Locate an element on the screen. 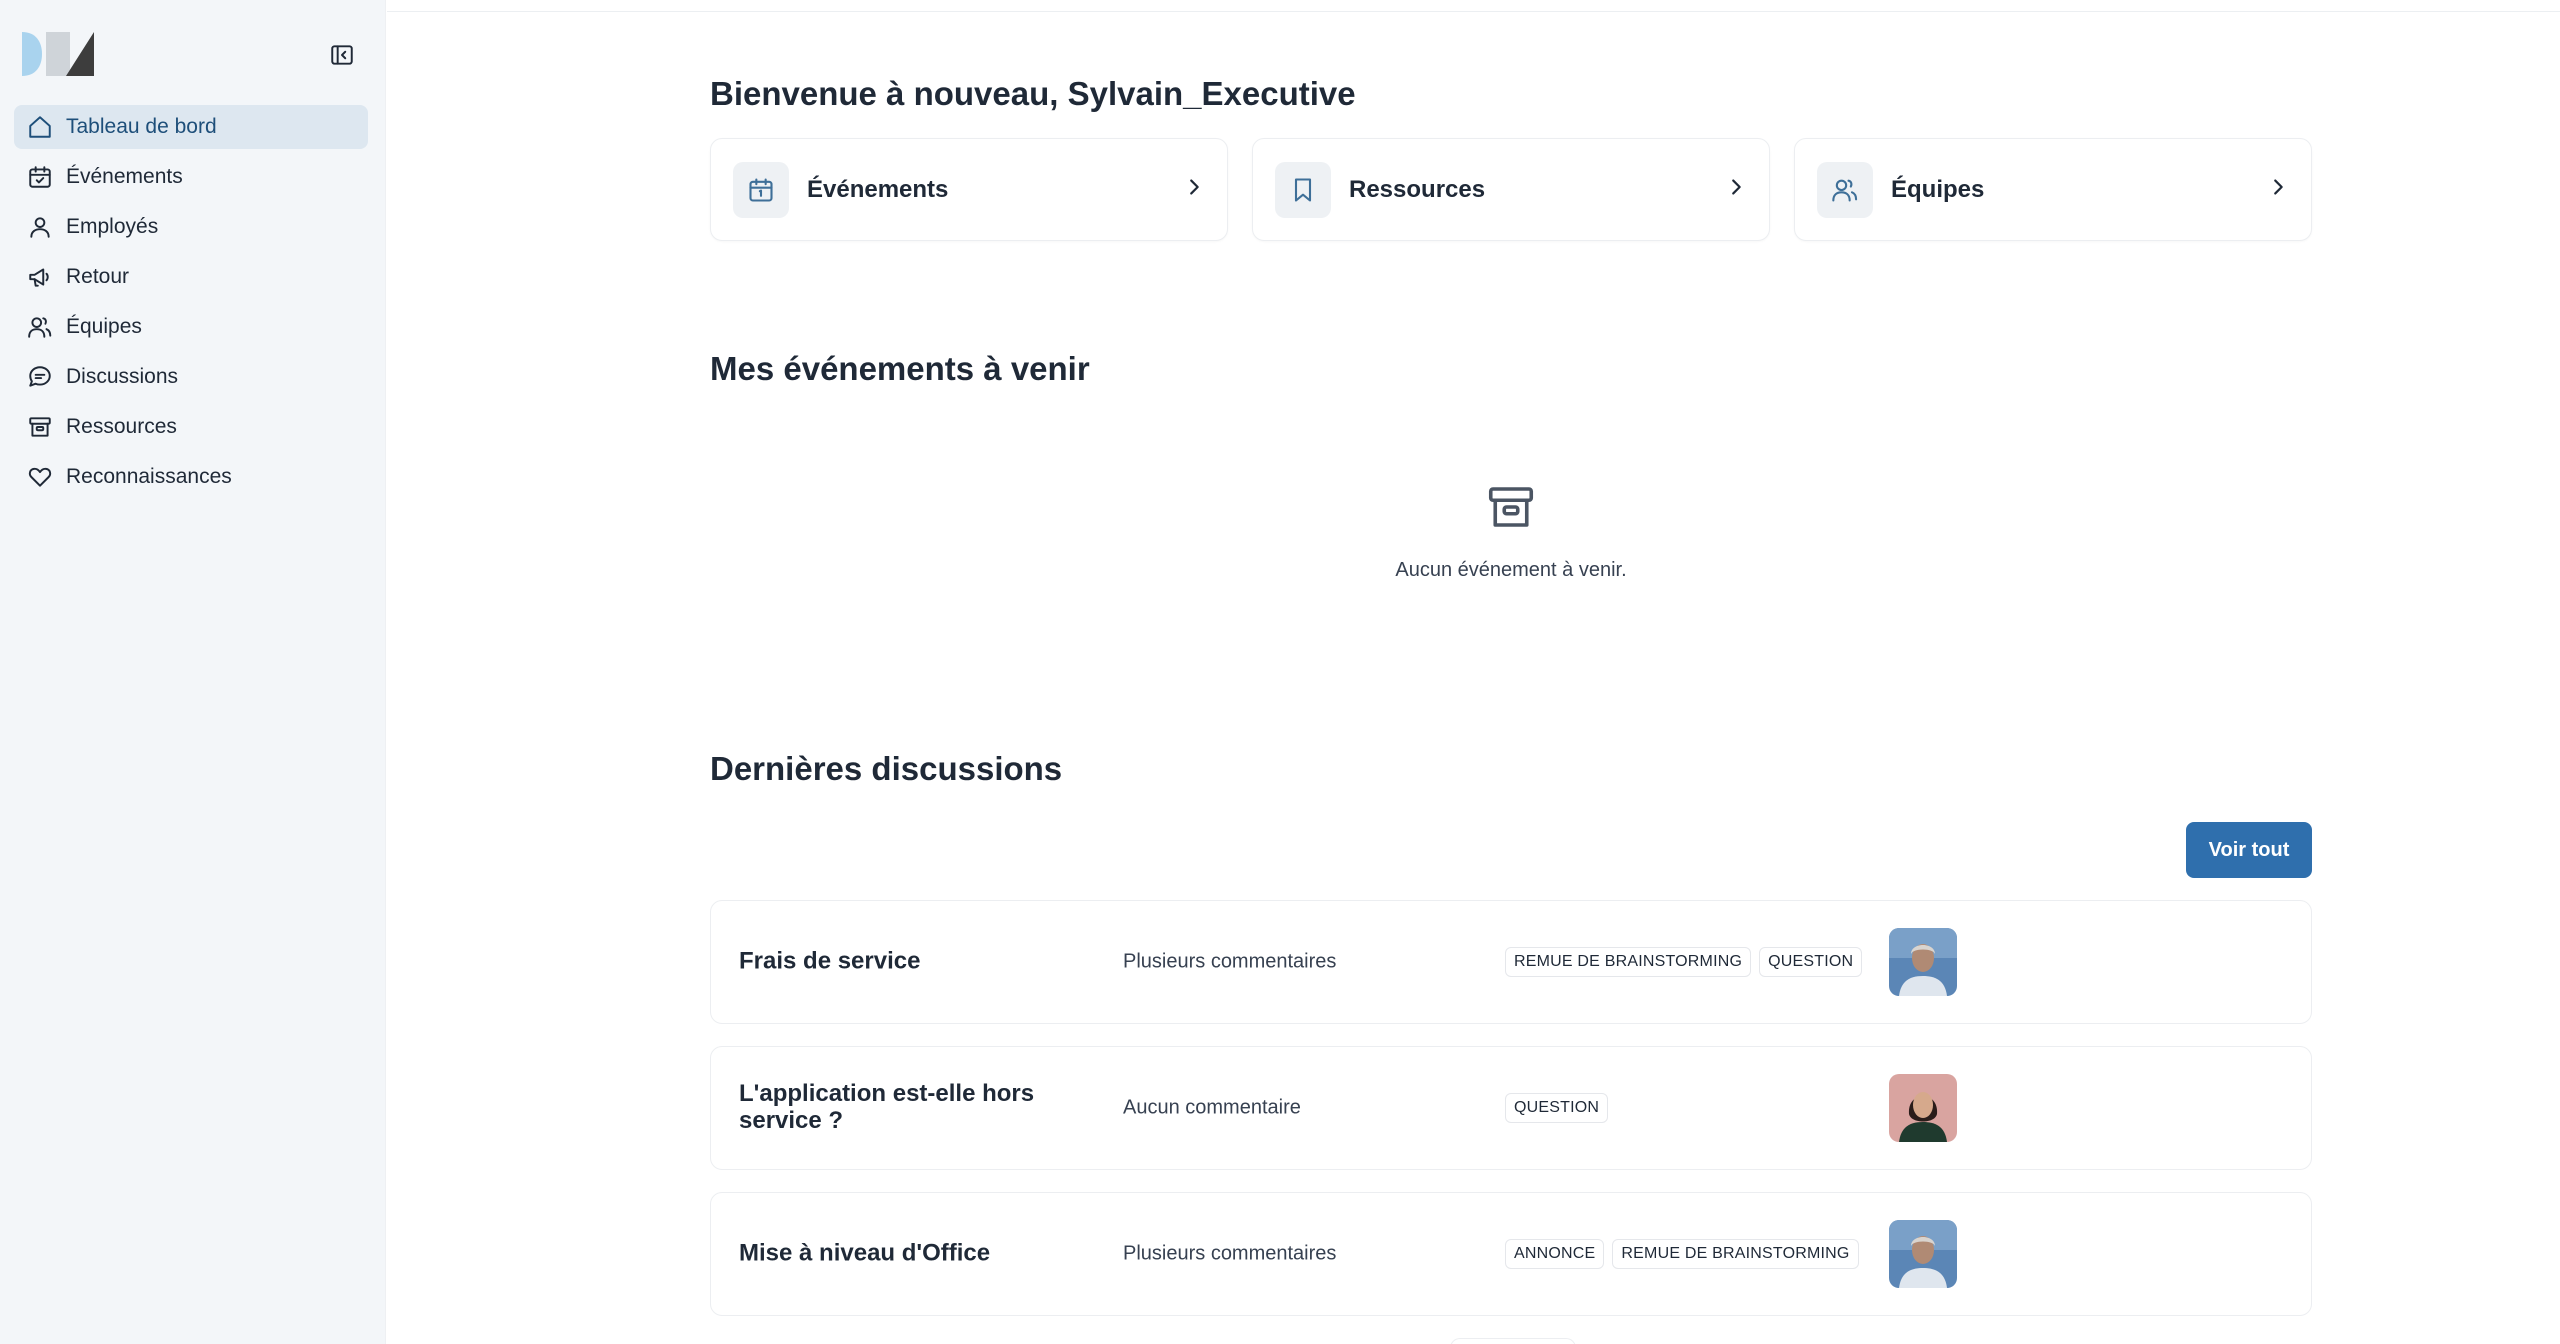 Image resolution: width=2560 pixels, height=1344 pixels. empty-state-text: Aucun événement à venir. is located at coordinates (1511, 570).